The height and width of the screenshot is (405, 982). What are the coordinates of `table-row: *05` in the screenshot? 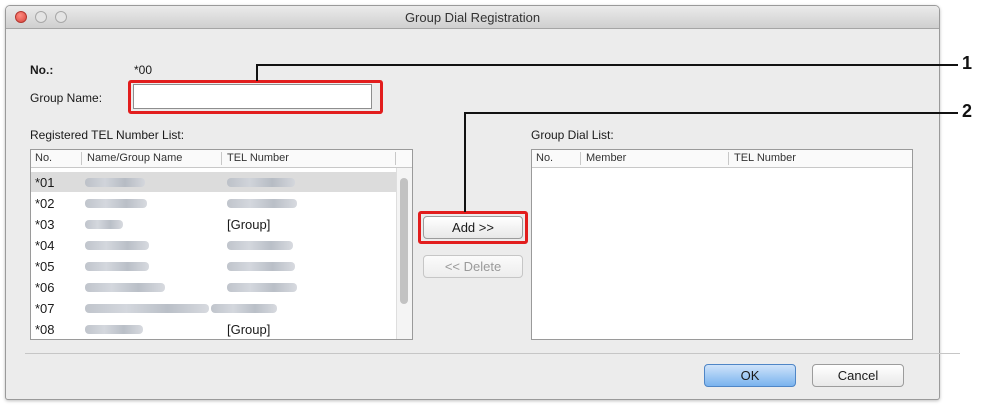 It's located at (213, 266).